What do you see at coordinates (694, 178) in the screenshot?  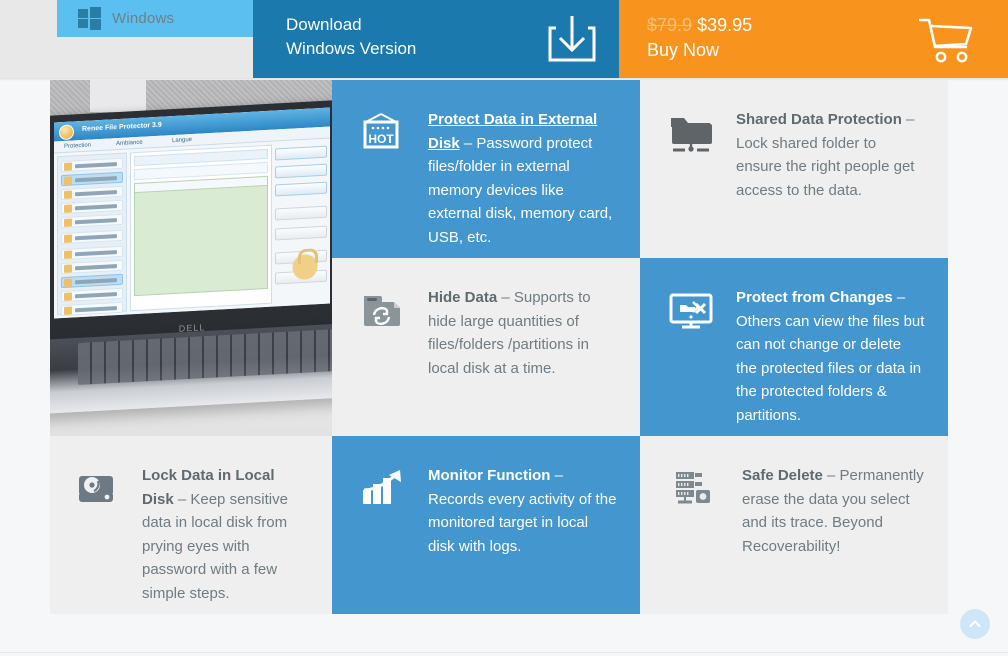 I see `shared-folder-icon` at bounding box center [694, 178].